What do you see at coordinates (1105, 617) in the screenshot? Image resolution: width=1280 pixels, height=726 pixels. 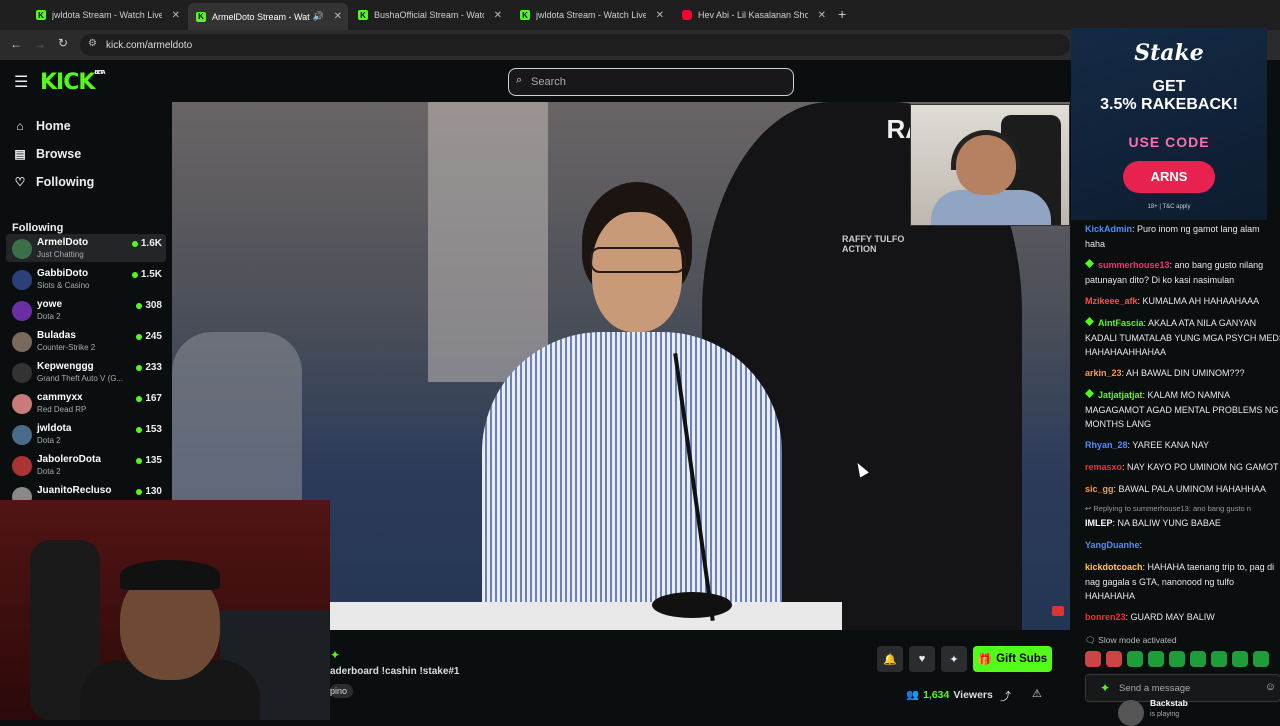 I see `chat-username: bonren23` at bounding box center [1105, 617].